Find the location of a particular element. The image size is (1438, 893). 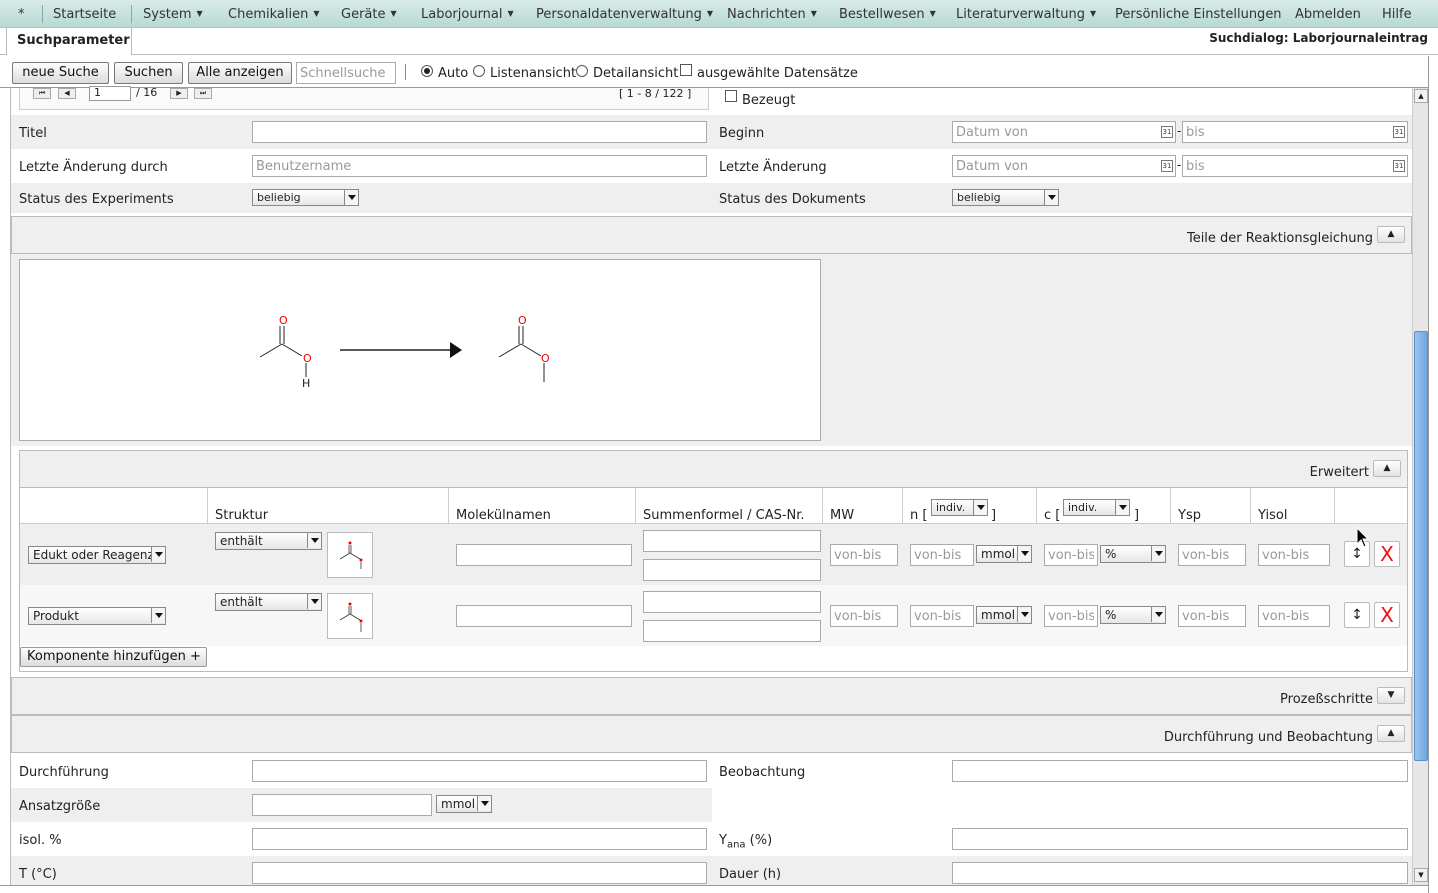

page-number-input: 1 is located at coordinates (110, 93).